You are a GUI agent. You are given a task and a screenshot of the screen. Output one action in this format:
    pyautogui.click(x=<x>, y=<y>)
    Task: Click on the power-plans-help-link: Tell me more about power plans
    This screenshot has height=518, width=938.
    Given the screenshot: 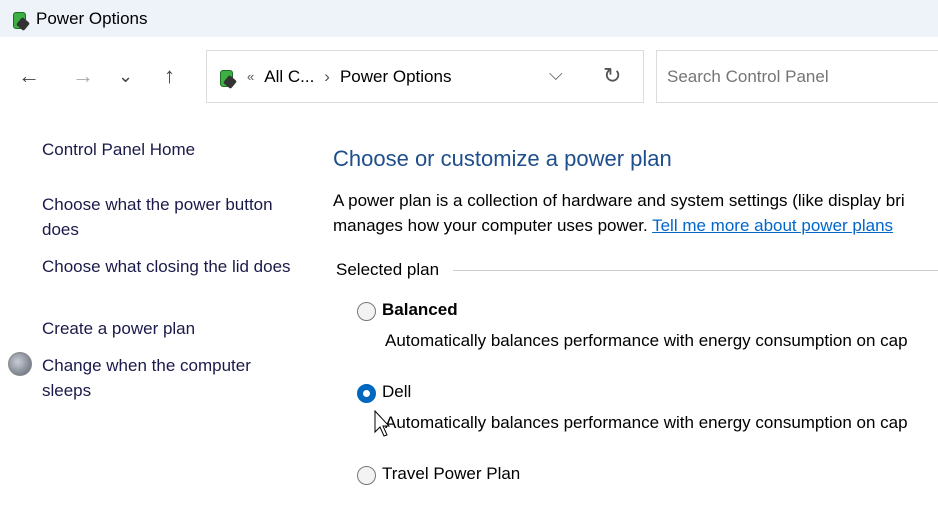 What is the action you would take?
    pyautogui.click(x=772, y=225)
    